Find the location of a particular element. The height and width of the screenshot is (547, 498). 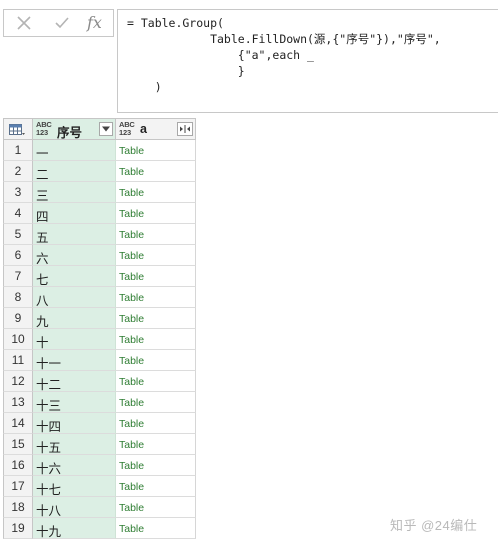

cell-序号: 九 is located at coordinates (74, 318).